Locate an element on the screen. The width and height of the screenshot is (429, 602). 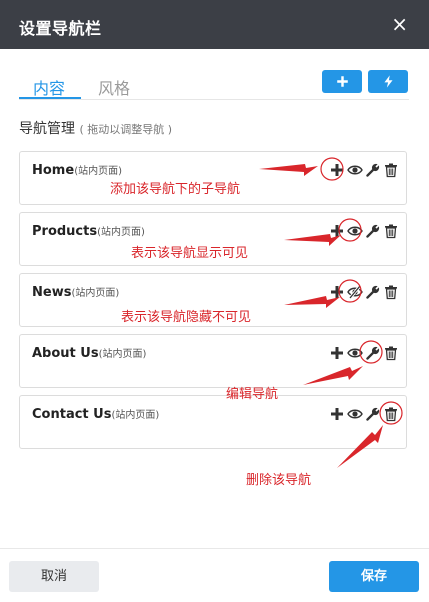
annotation-circle-hide is located at coordinates (350, 291).